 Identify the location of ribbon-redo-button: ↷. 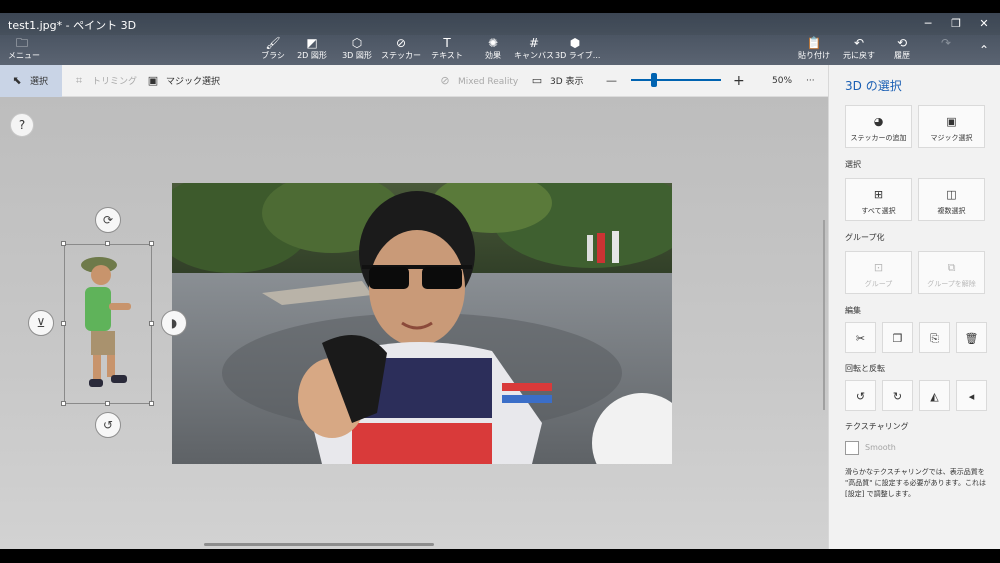
(946, 50).